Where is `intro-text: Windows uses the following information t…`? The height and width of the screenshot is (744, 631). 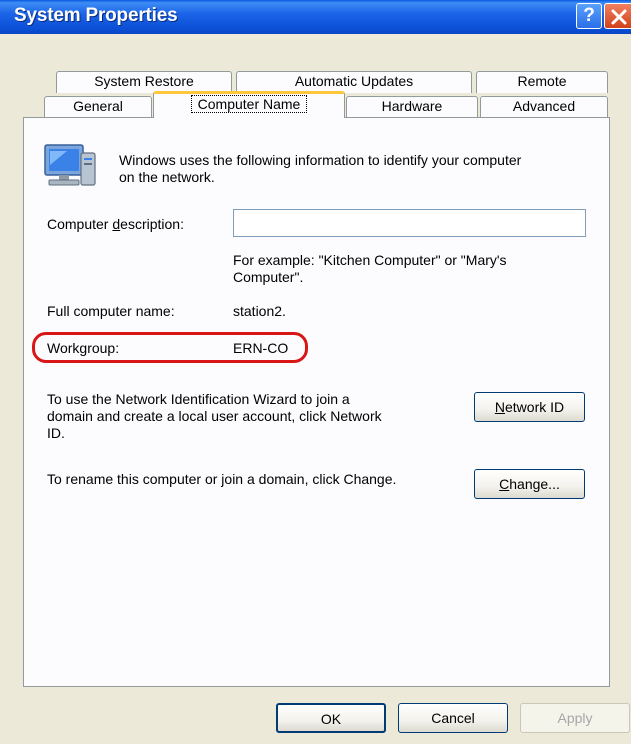 intro-text: Windows uses the following information t… is located at coordinates (320, 169).